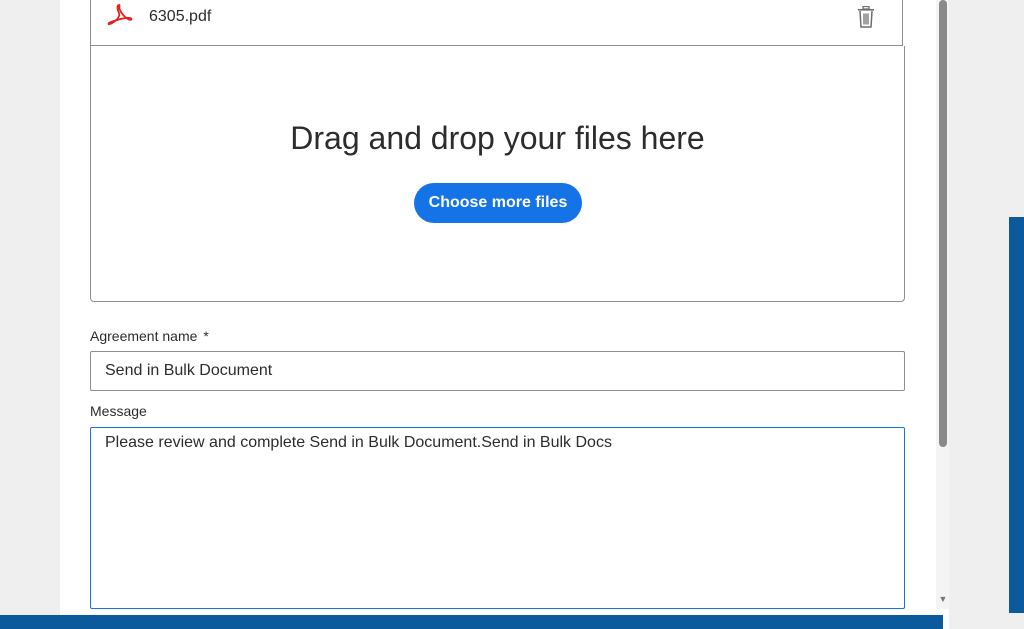  Describe the element at coordinates (180, 16) in the screenshot. I see `file-name: 6305.pdf` at that location.